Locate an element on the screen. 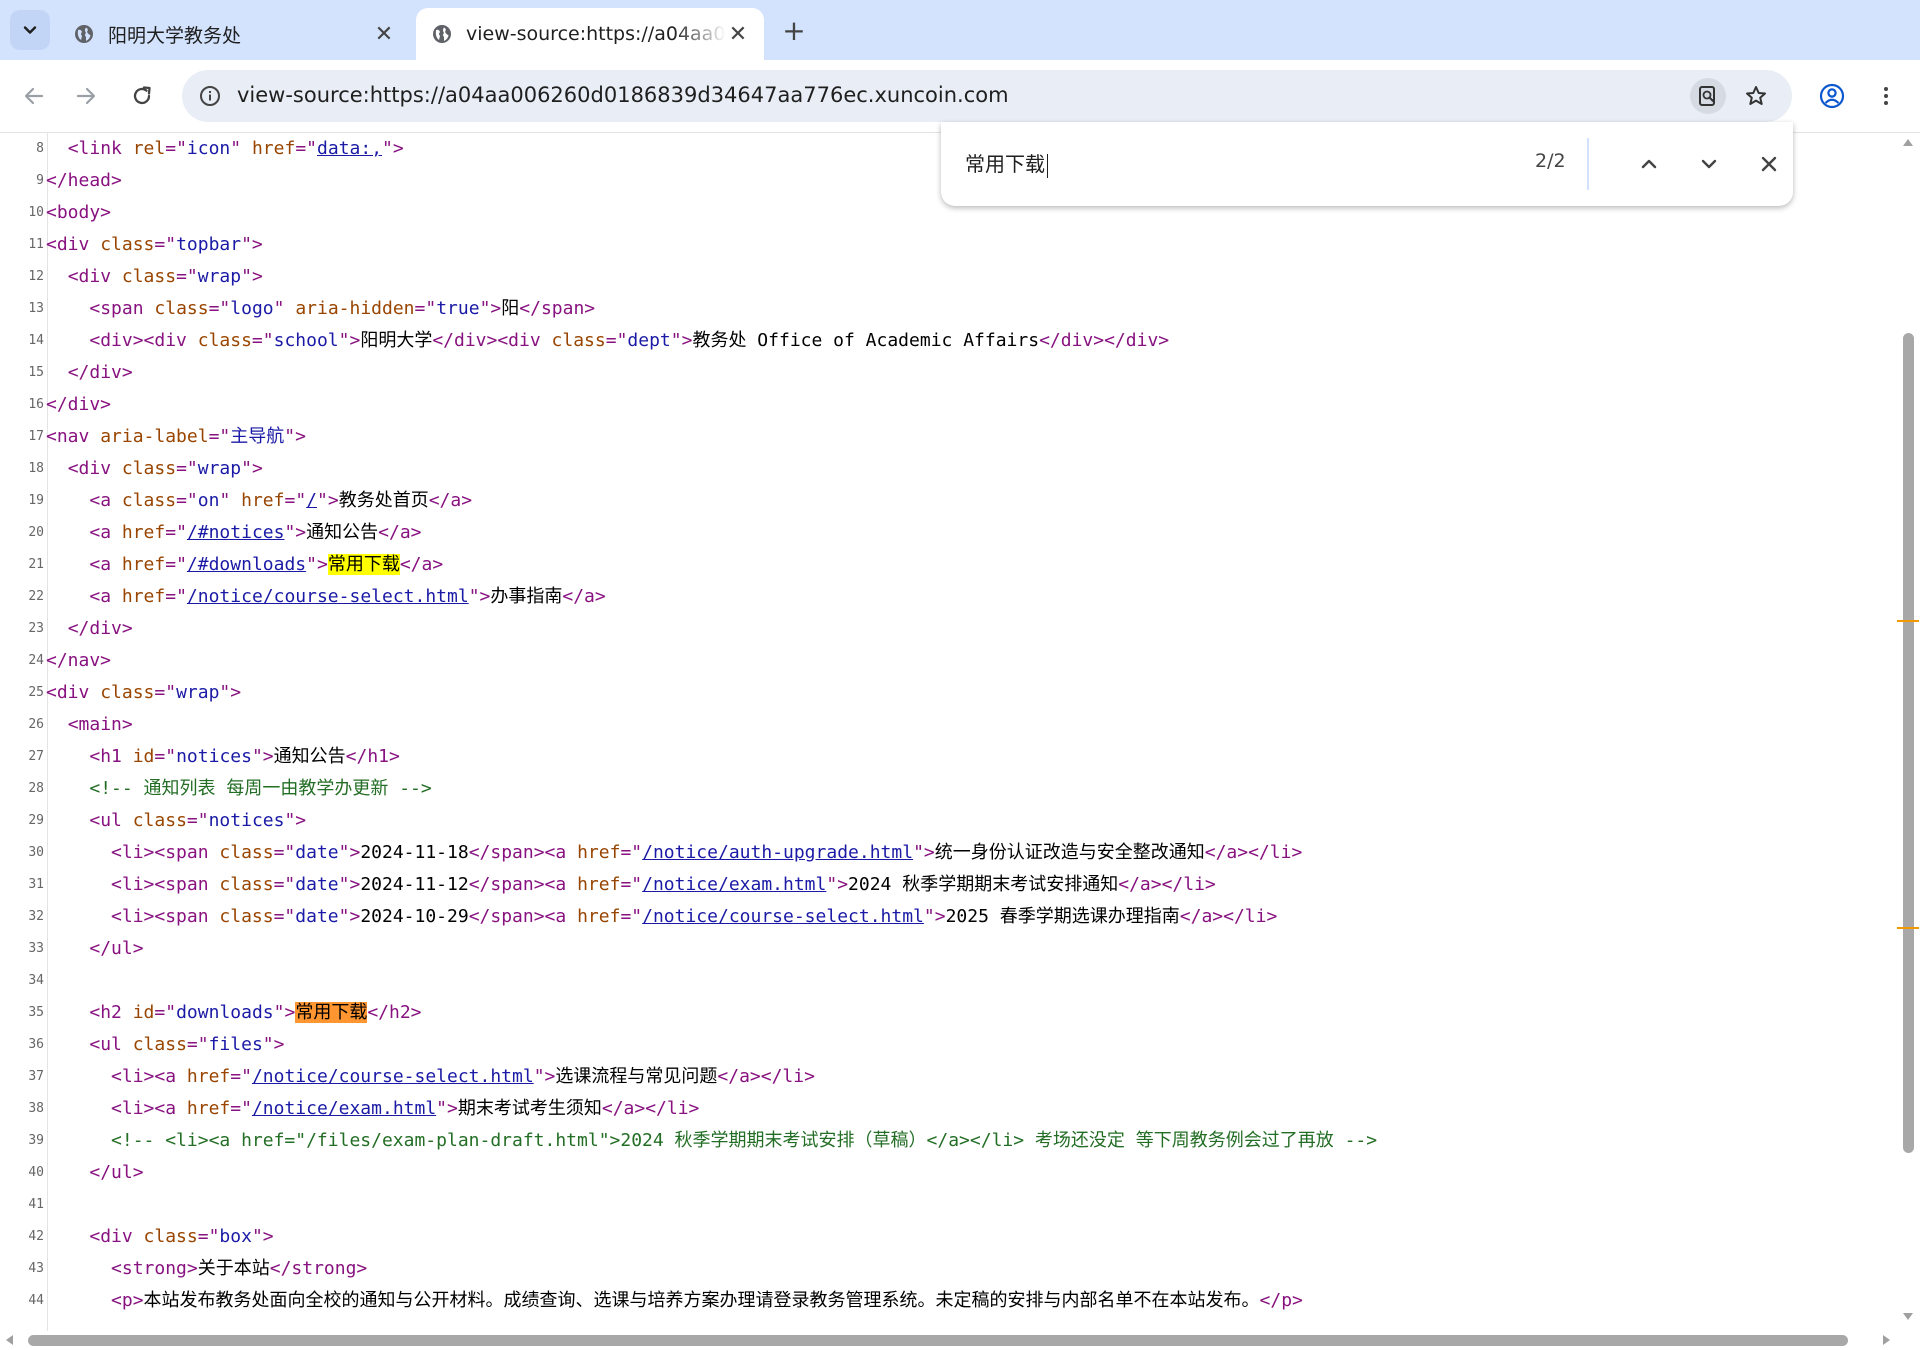  chevron-down-icon is located at coordinates (1709, 164).